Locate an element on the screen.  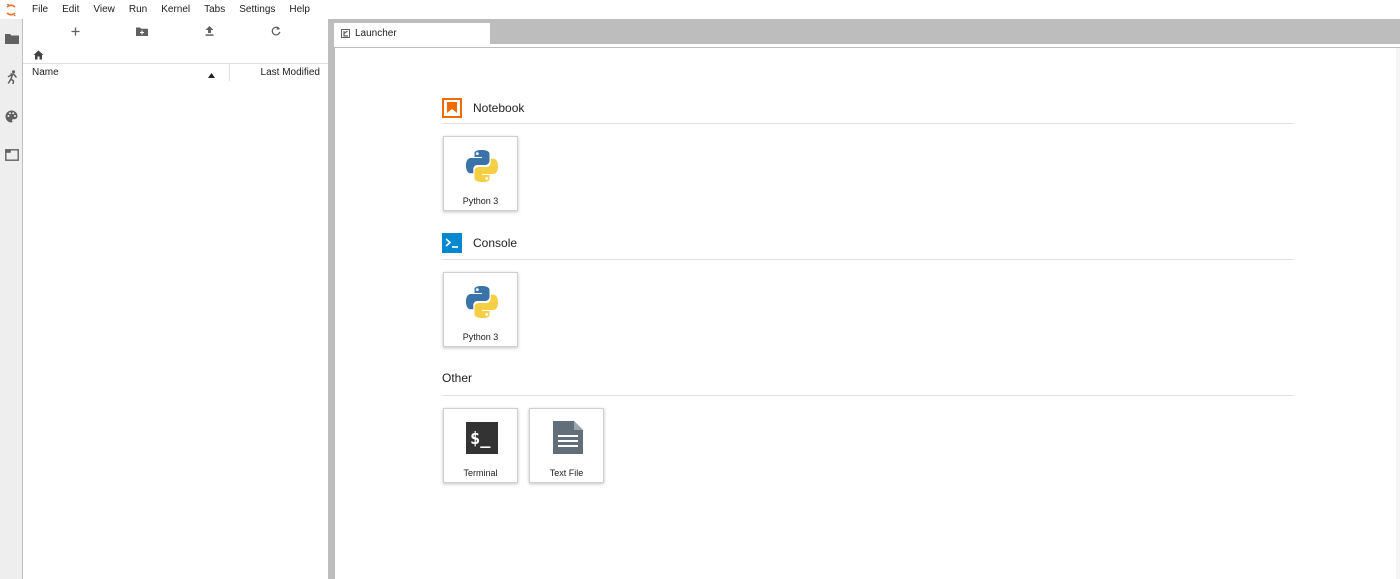
notebook-icon is located at coordinates (452, 108).